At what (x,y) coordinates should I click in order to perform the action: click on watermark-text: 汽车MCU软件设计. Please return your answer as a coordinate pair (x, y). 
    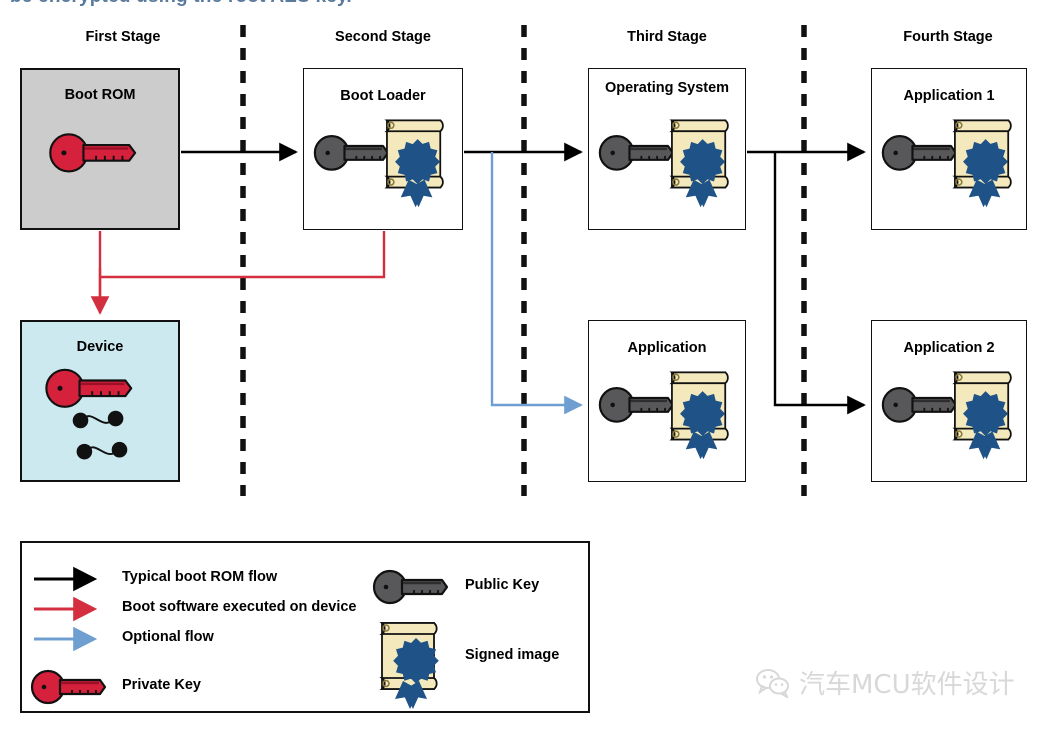
    Looking at the image, I should click on (907, 685).